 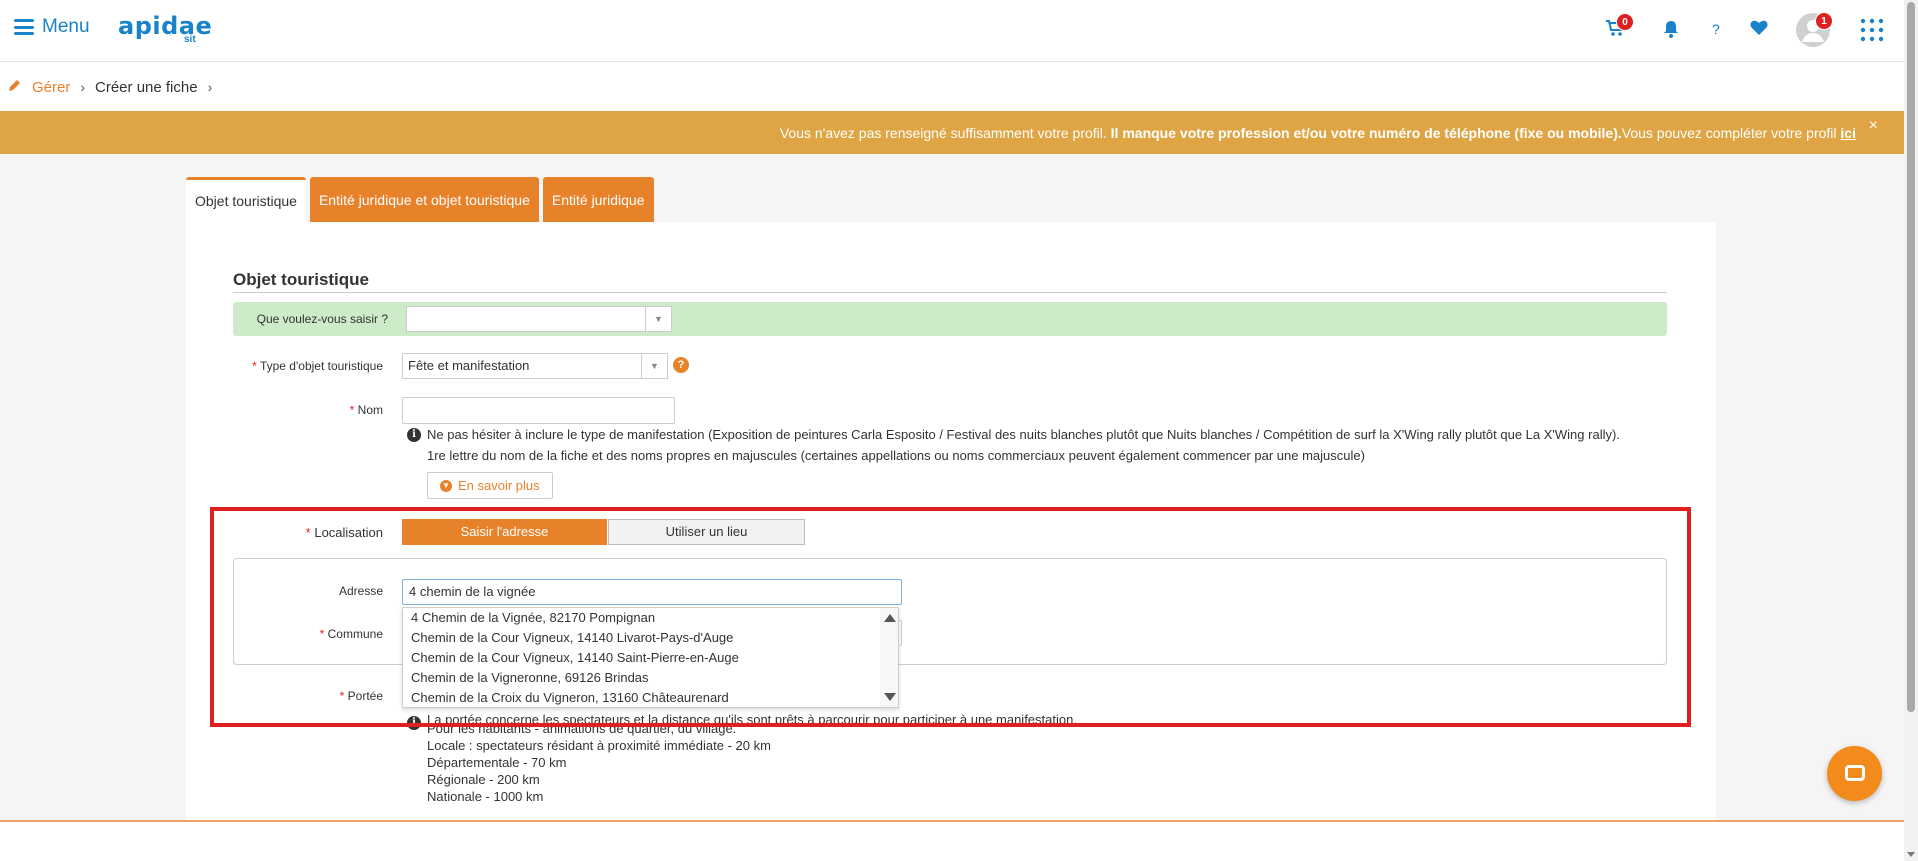 What do you see at coordinates (535, 366) in the screenshot?
I see `type-objet-select: Fête et manifestation ▼` at bounding box center [535, 366].